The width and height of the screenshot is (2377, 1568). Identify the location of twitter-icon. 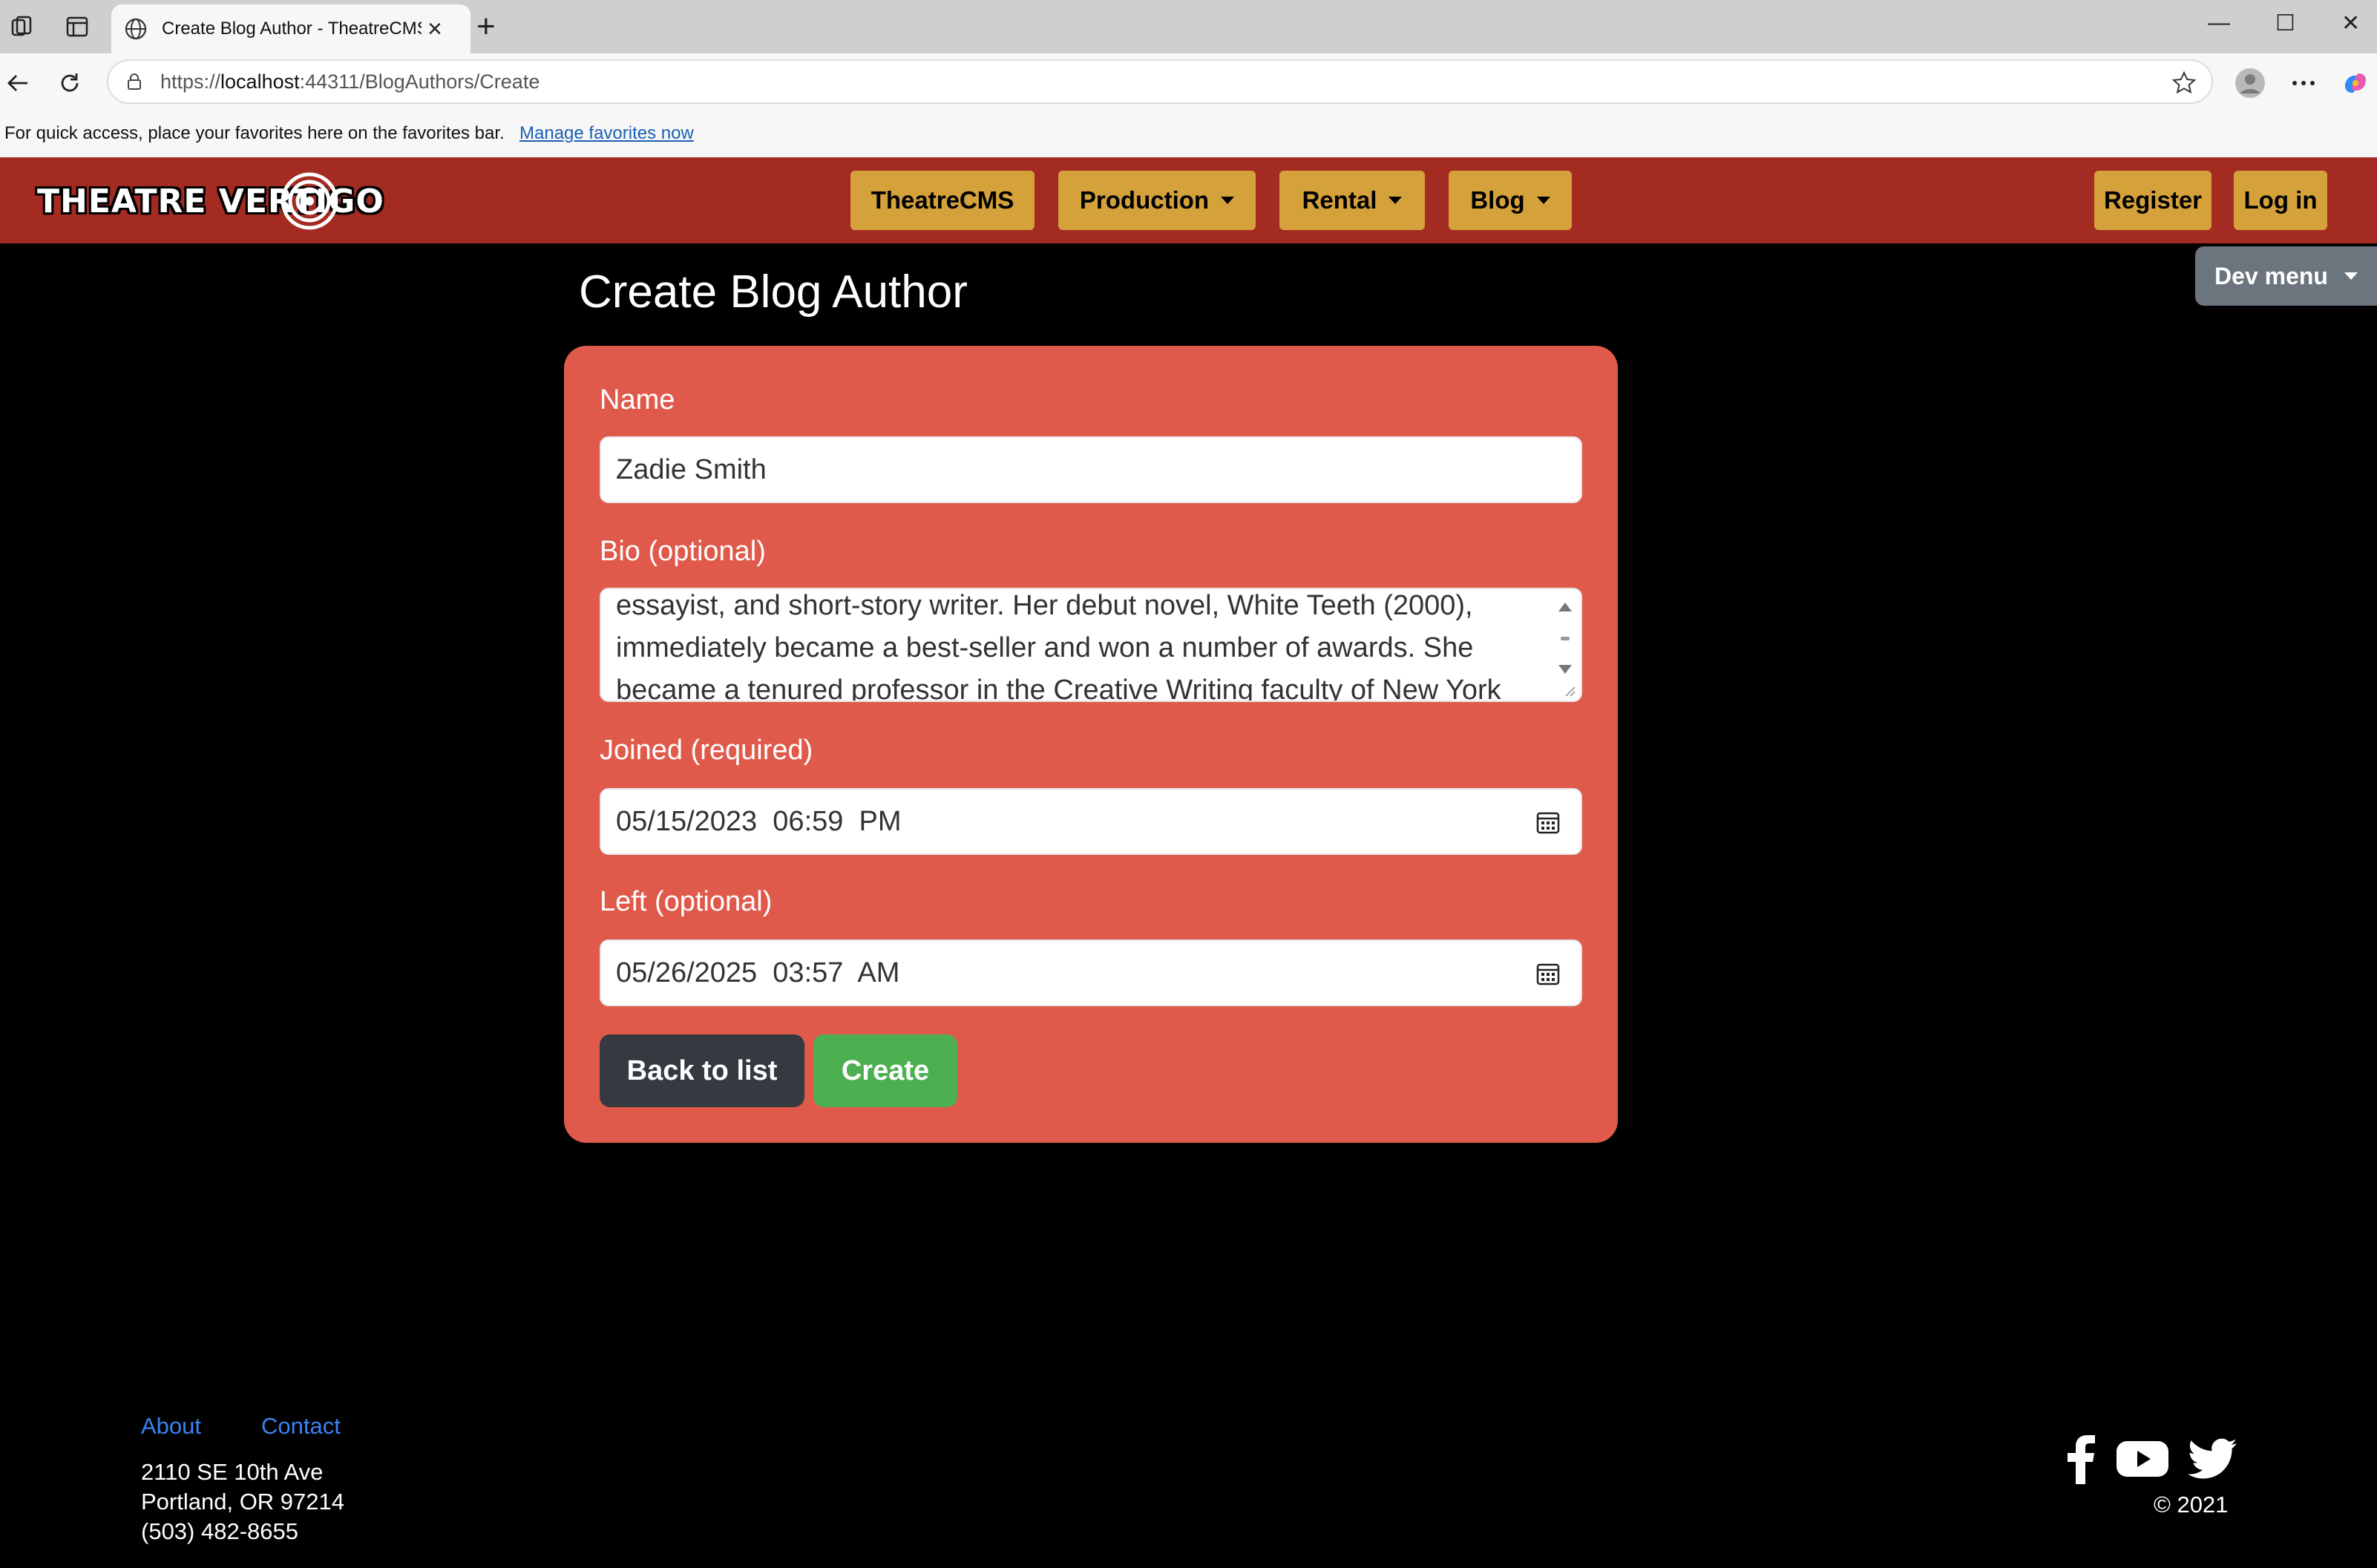
(2212, 1459).